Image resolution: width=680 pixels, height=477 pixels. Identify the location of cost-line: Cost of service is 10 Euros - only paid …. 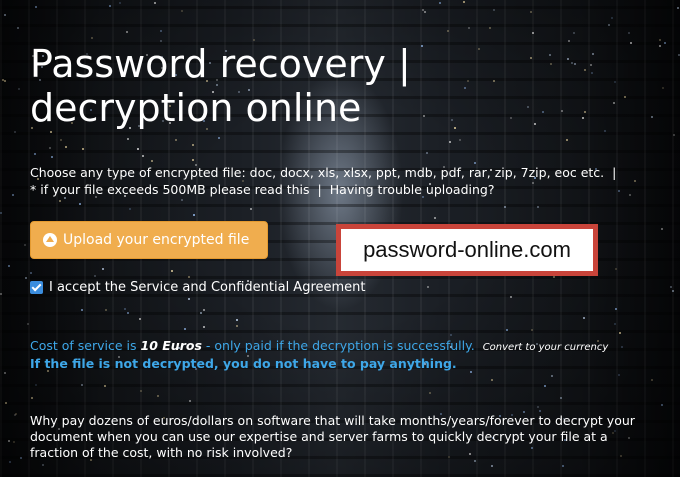
(319, 347).